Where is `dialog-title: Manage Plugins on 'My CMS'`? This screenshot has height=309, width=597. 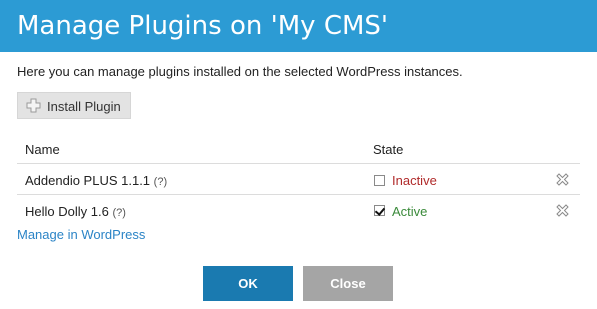
dialog-title: Manage Plugins on 'My CMS' is located at coordinates (203, 26).